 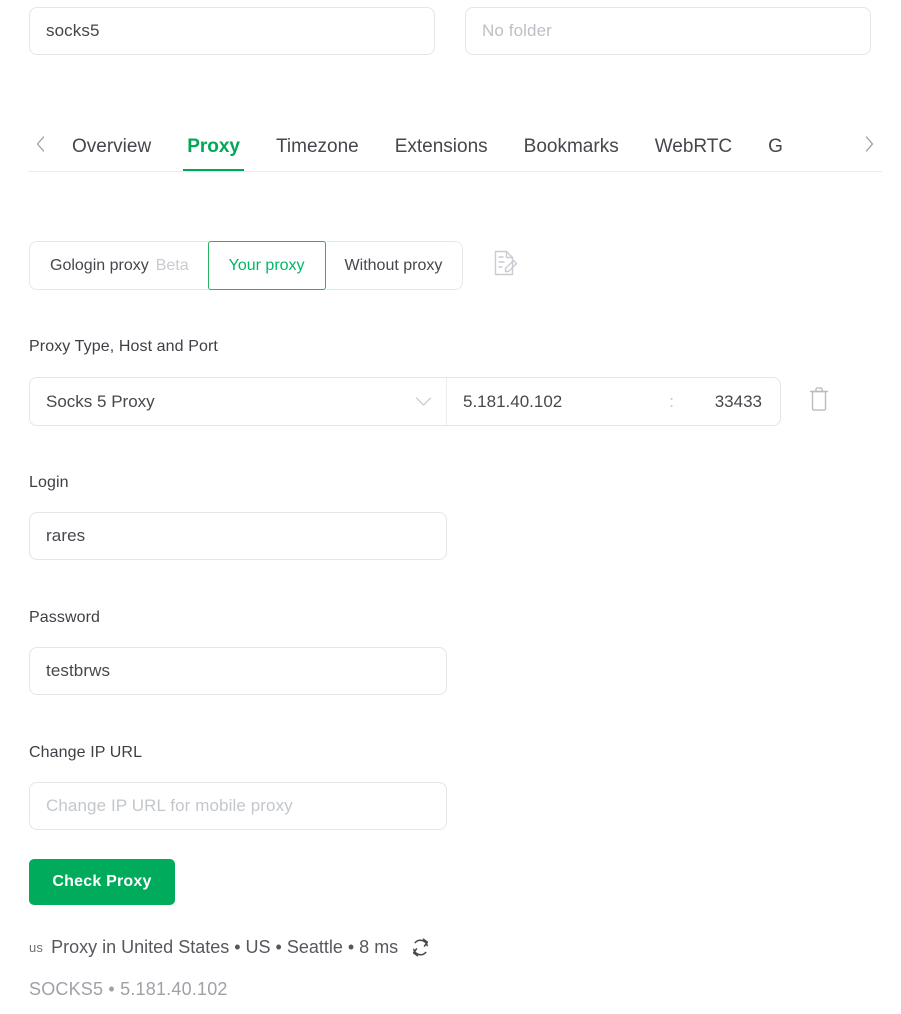 I want to click on tab-label: Proxy, so click(x=213, y=146).